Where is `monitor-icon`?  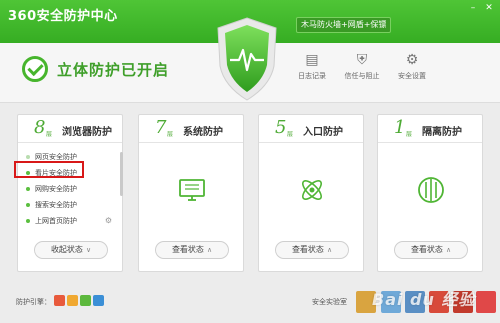
monitor-icon is located at coordinates (192, 190).